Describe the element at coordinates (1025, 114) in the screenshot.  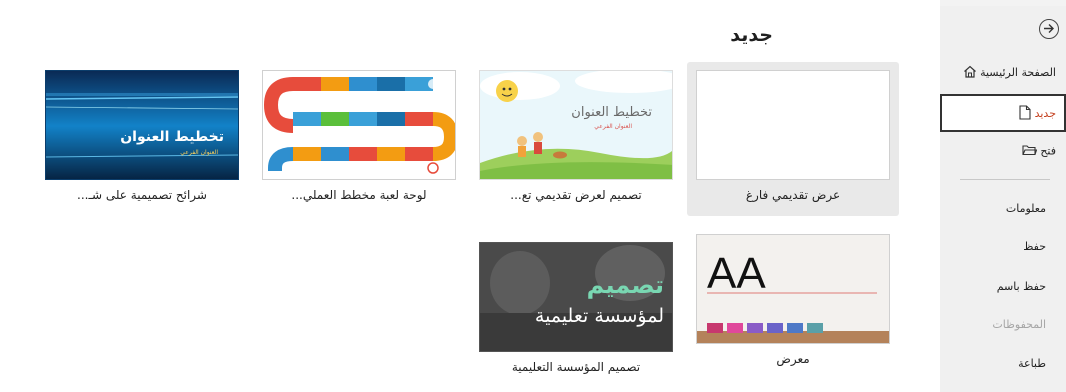
I see `new-file-icon` at that location.